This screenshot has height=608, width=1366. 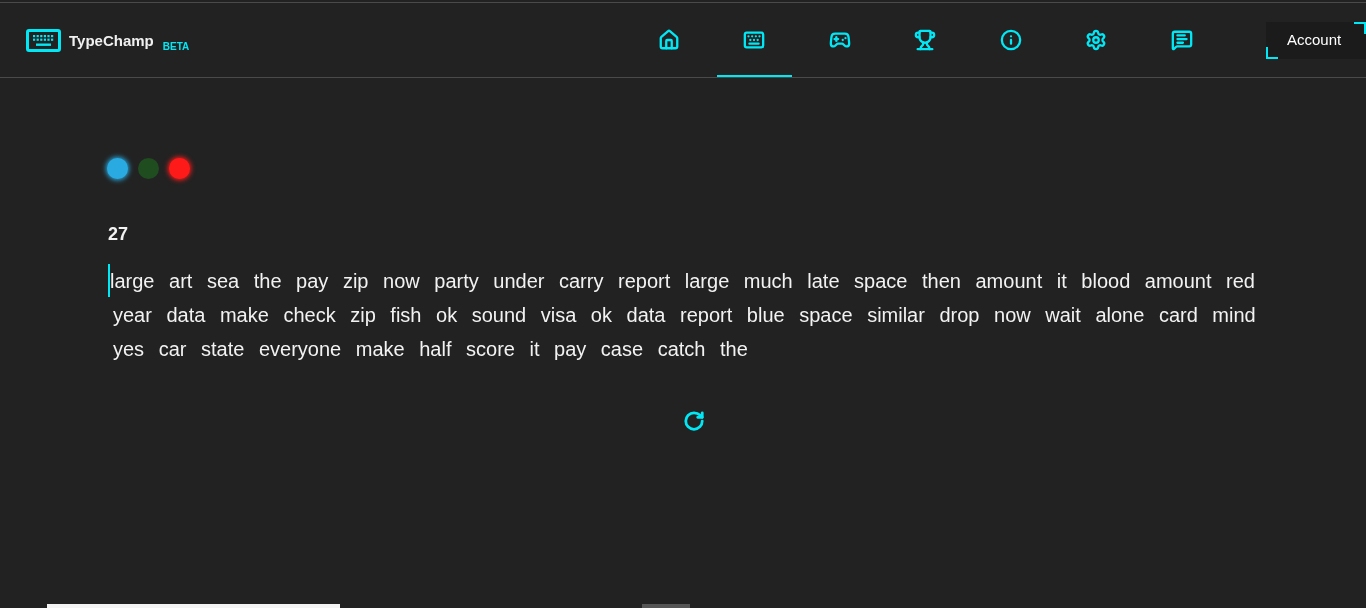 I want to click on home-icon, so click(x=668, y=40).